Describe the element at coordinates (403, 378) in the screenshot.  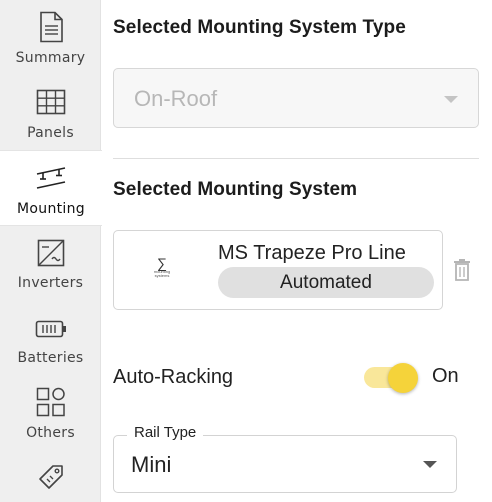
I see `toggle-knob` at that location.